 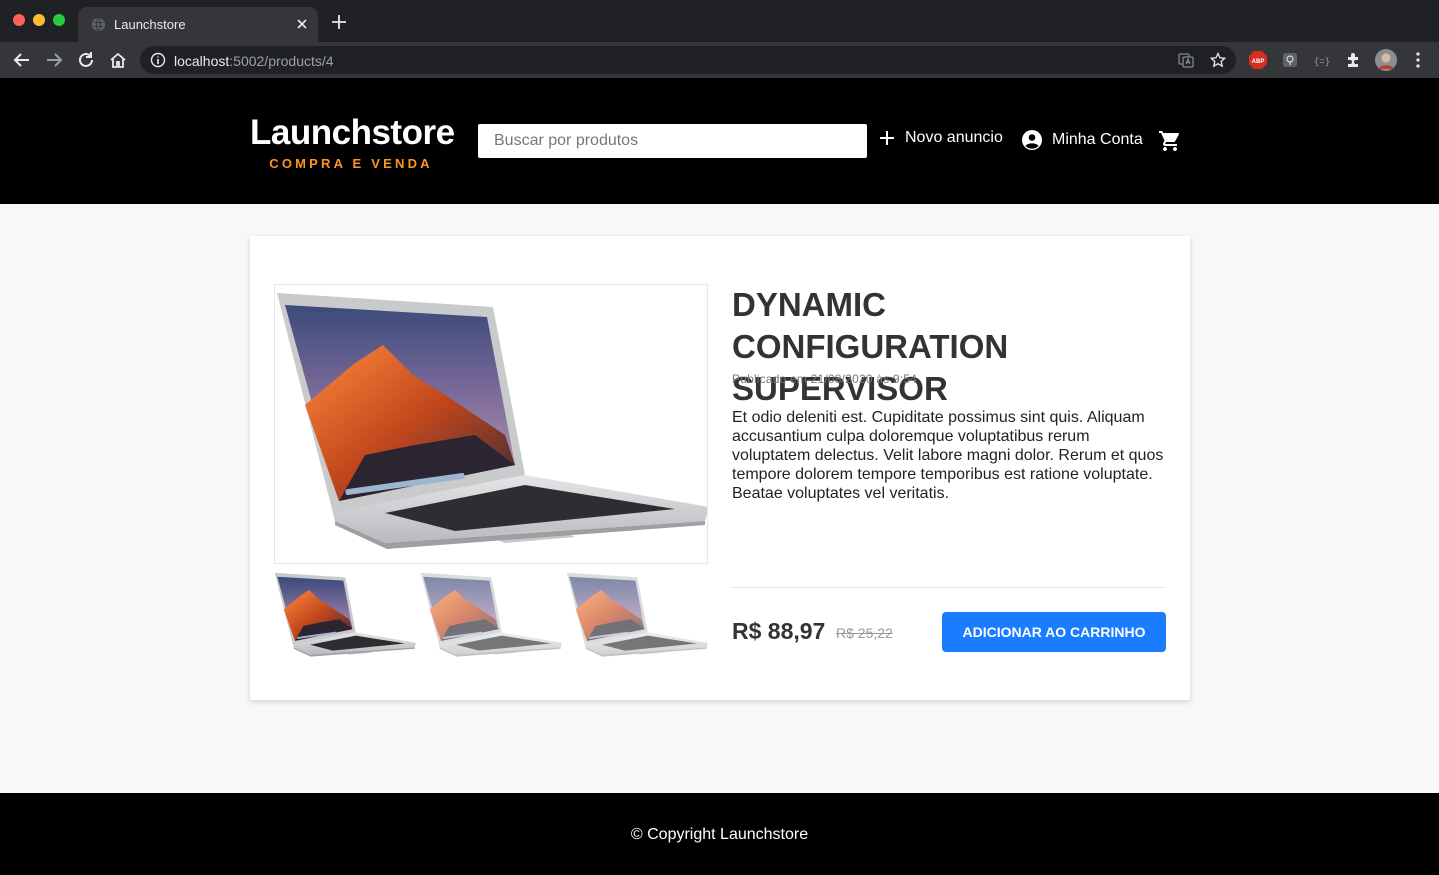 I want to click on forward-arrow-icon, so click(x=54, y=60).